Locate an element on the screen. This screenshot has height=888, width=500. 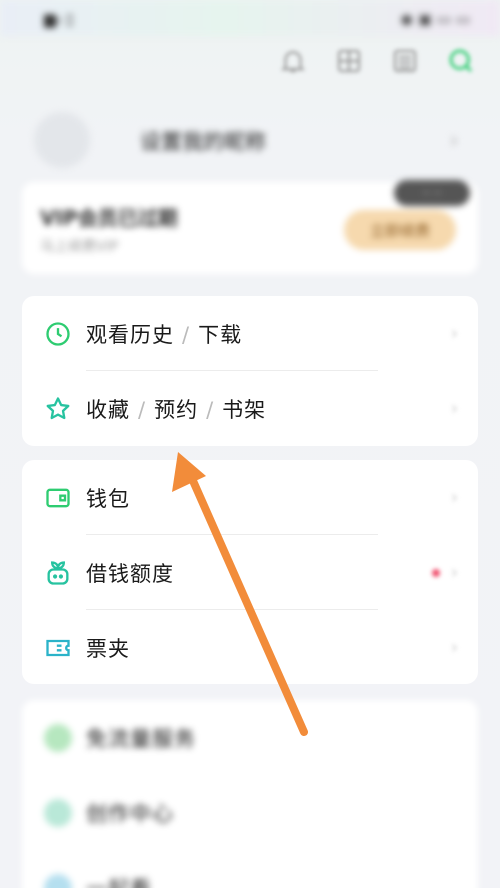
menu-item-wallet: 钱包 › is located at coordinates (250, 497).